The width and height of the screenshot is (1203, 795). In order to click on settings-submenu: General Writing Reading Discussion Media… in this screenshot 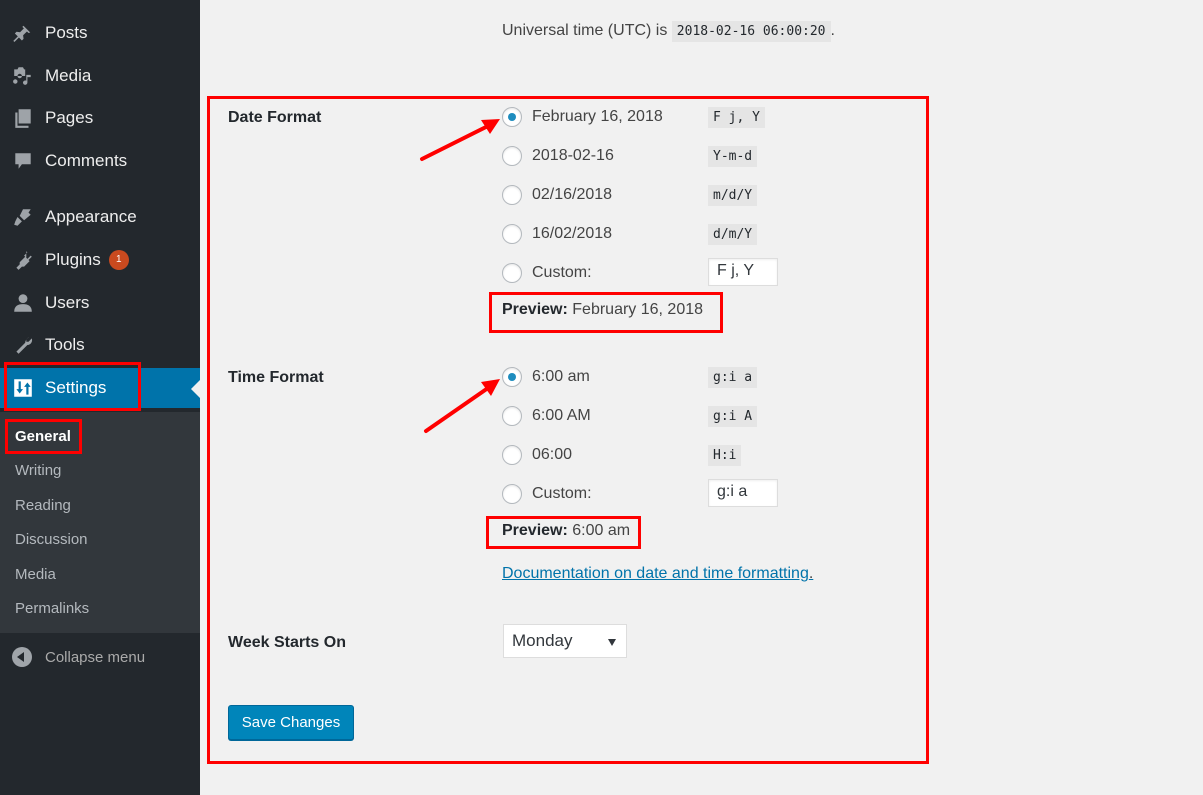, I will do `click(100, 522)`.